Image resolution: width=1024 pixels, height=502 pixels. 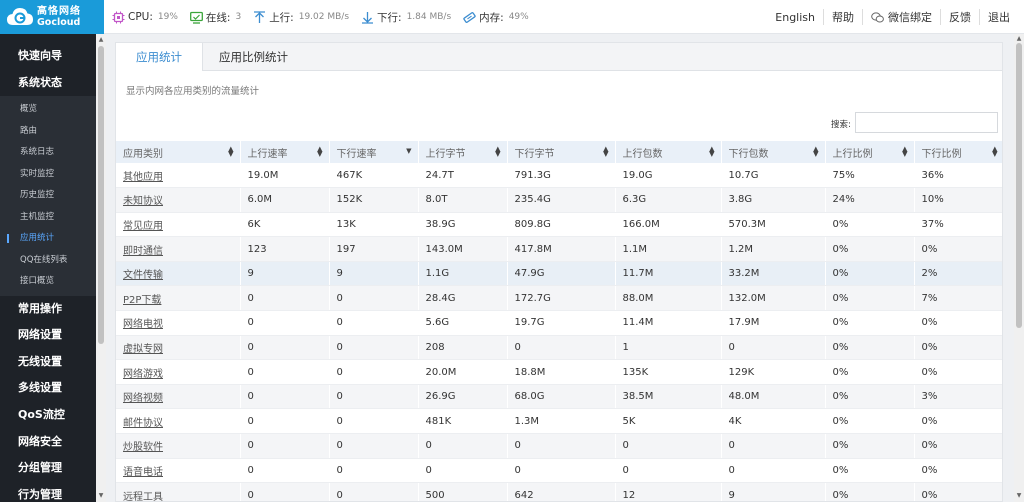 I want to click on app-category-link: 未知协议, so click(x=178, y=200).